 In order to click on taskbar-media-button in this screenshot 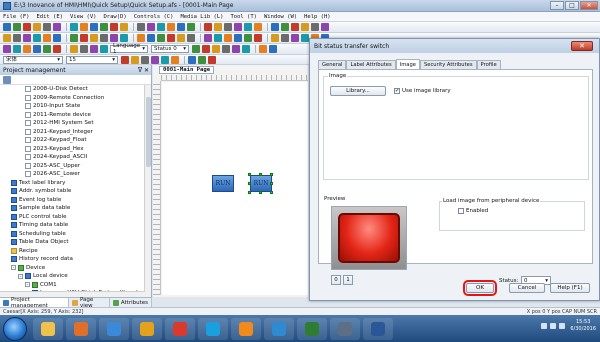, I will do `click(81, 328)`.